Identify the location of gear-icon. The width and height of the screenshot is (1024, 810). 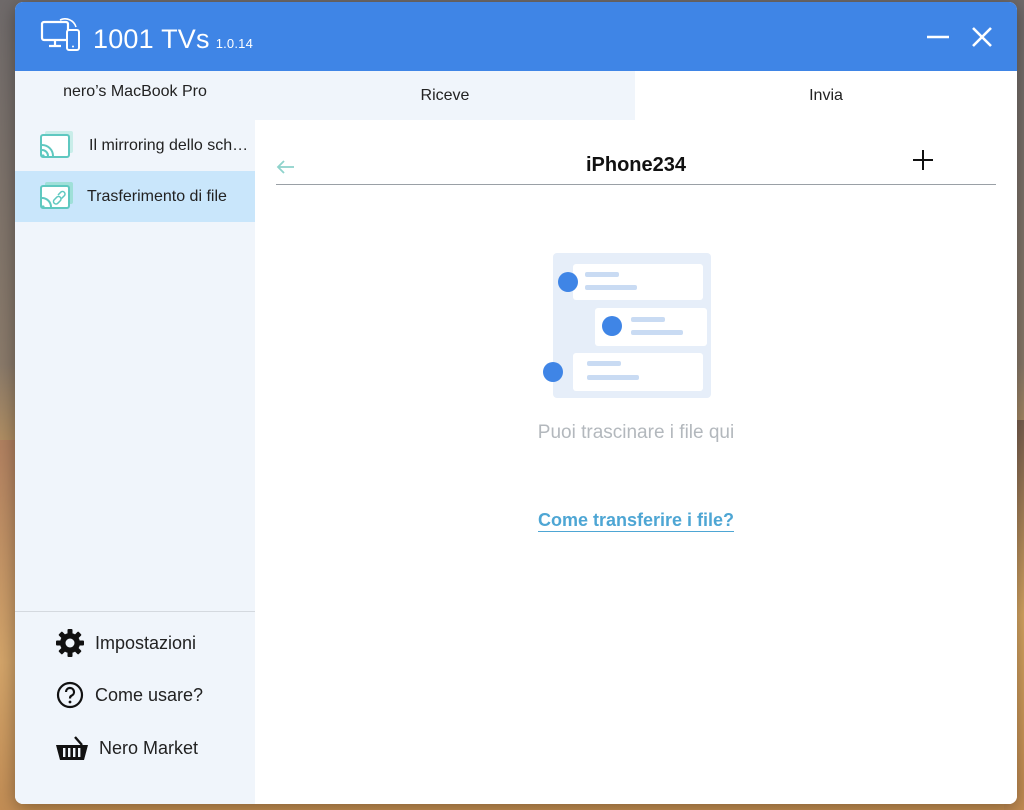
(70, 643).